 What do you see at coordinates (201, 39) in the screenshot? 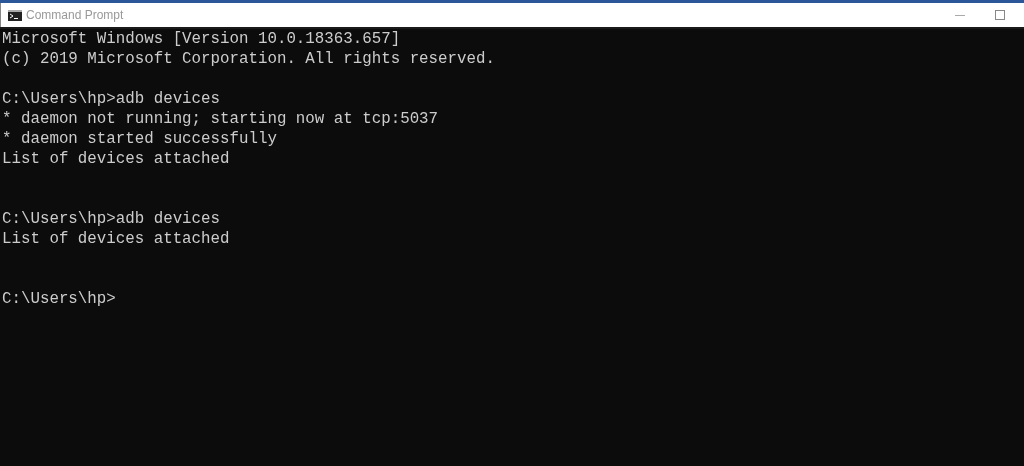
I see `console-line: Microsoft Windows [Version 10.0.18363.657]` at bounding box center [201, 39].